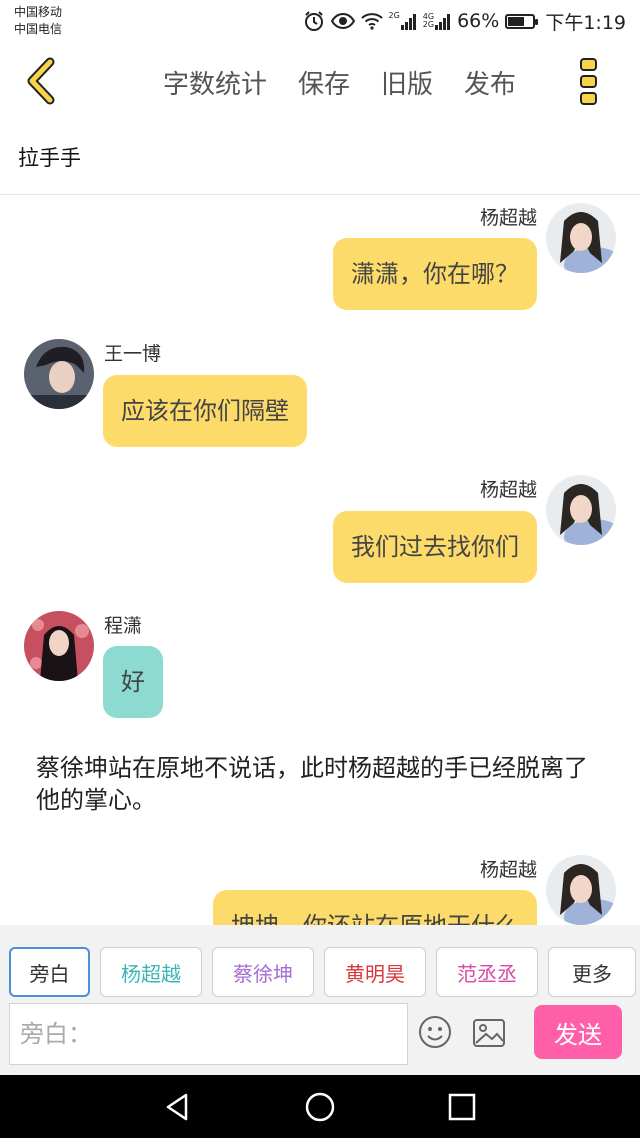 The height and width of the screenshot is (1138, 640). I want to click on role-label: 蔡徐坤, so click(263, 973).